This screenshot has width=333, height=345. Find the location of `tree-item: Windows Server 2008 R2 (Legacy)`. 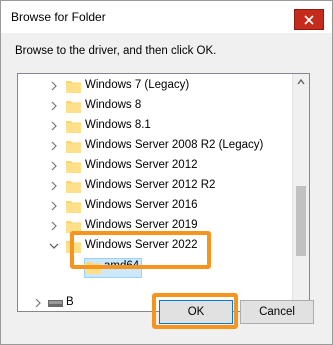

tree-item: Windows Server 2008 R2 (Legacy) is located at coordinates (155, 146).